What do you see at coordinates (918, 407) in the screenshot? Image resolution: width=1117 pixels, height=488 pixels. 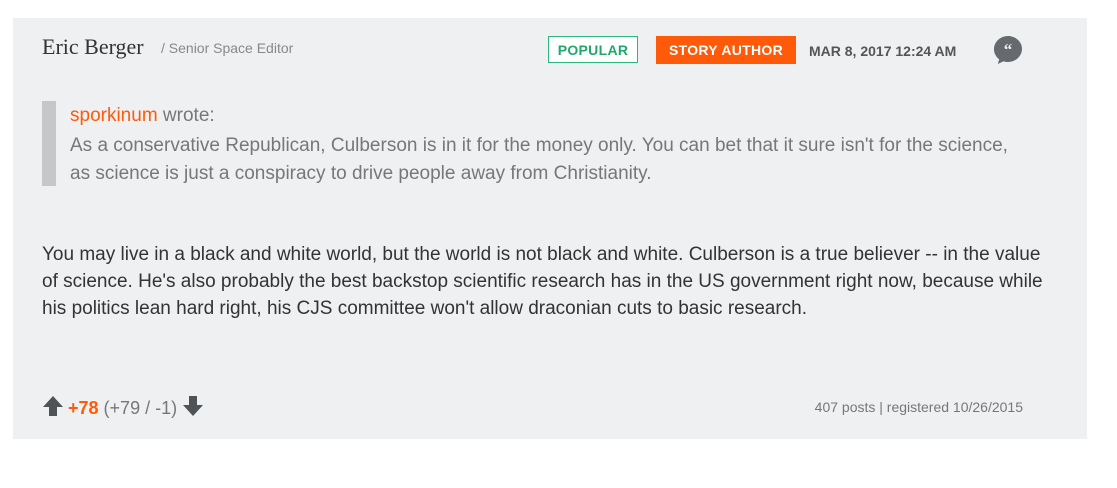 I see `user-stats: 407 posts | registered 10/26/2015` at bounding box center [918, 407].